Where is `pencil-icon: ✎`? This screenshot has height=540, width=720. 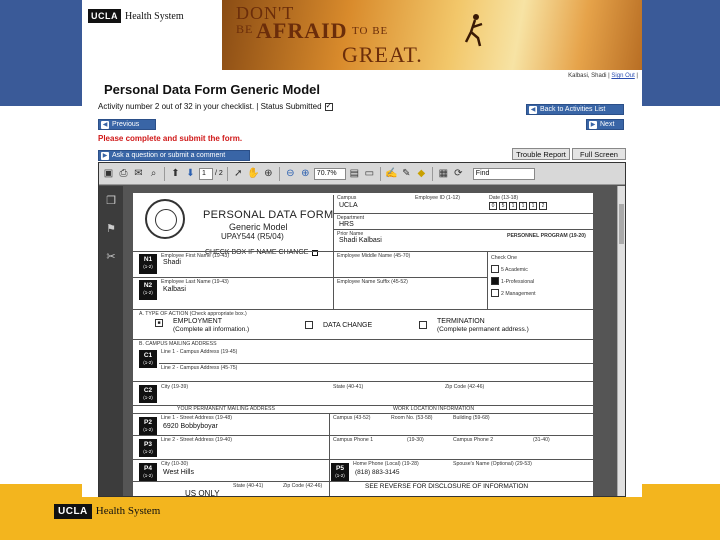
pencil-icon: ✎ is located at coordinates (406, 173).